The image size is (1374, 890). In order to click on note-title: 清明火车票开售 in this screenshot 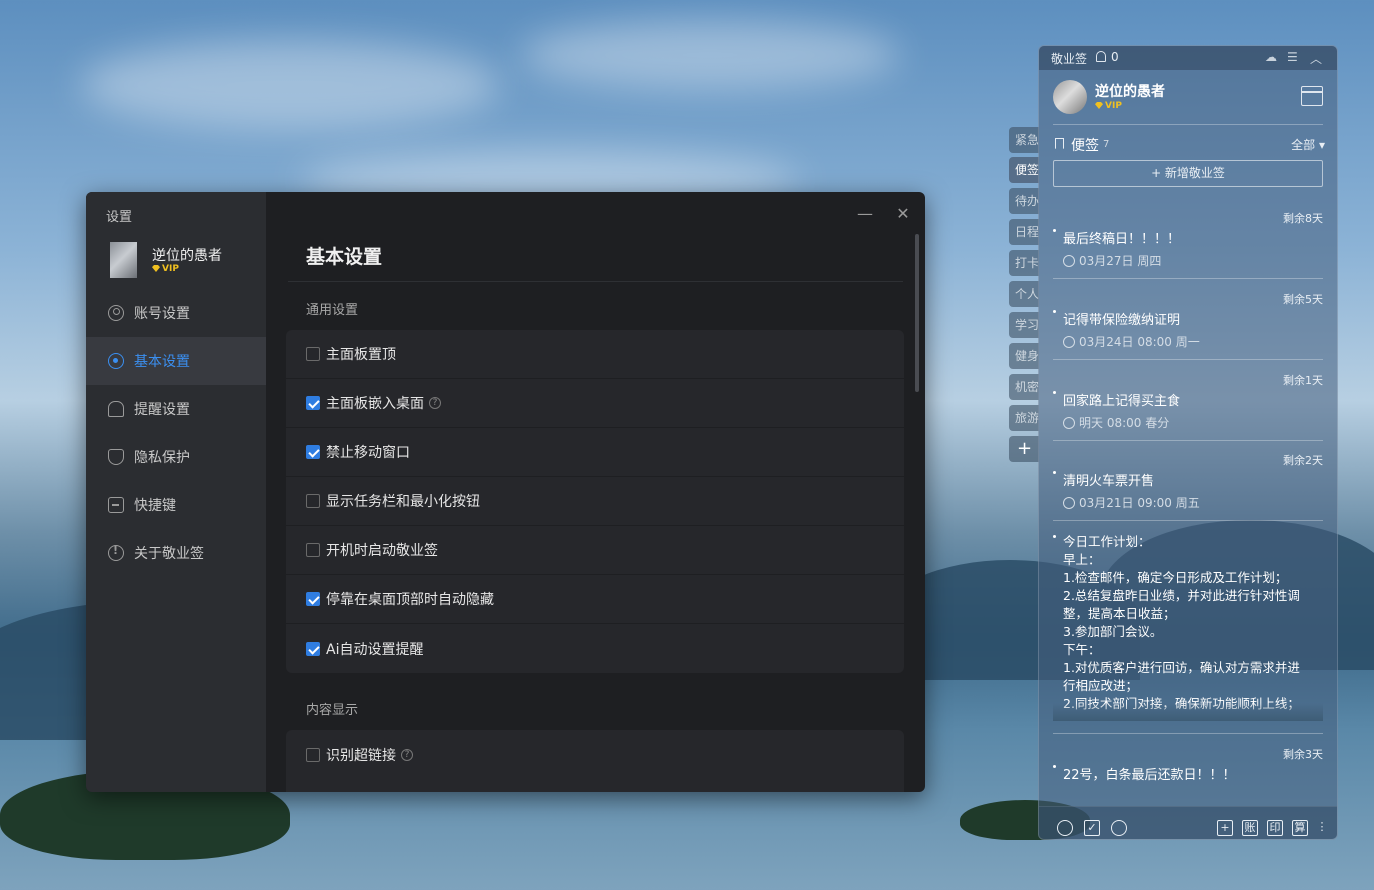, I will do `click(1109, 481)`.